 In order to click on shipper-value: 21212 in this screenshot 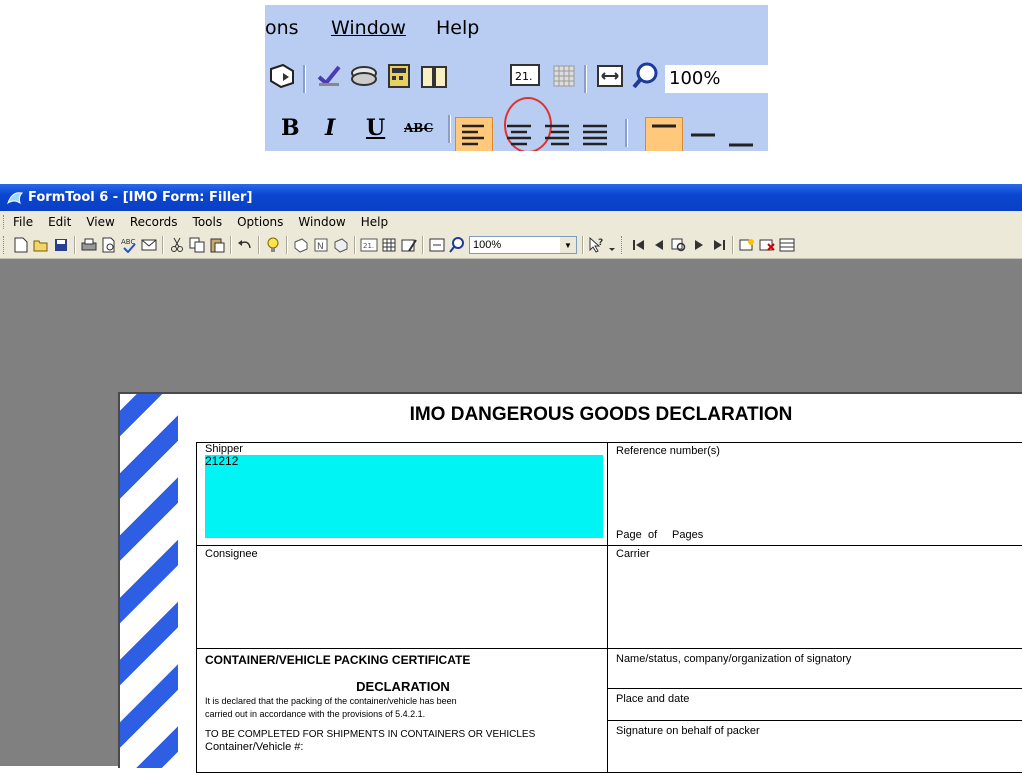, I will do `click(222, 461)`.